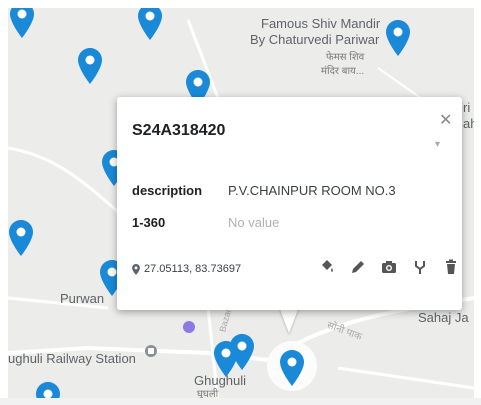 The height and width of the screenshot is (405, 481). What do you see at coordinates (72, 358) in the screenshot?
I see `place-railway-station: ughuli Railway Station` at bounding box center [72, 358].